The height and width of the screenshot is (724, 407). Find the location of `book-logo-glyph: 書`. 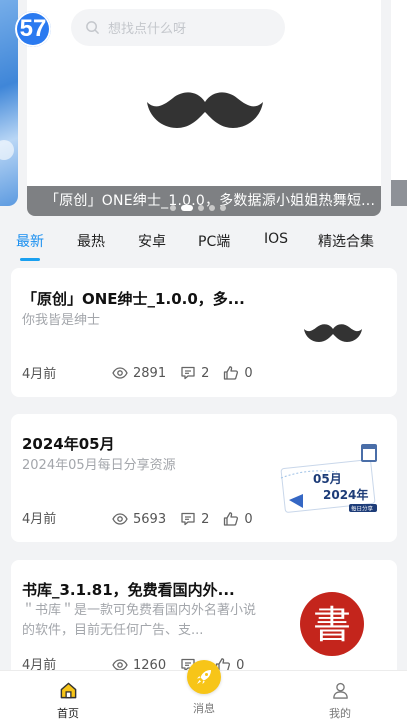

book-logo-glyph: 書 is located at coordinates (332, 625).